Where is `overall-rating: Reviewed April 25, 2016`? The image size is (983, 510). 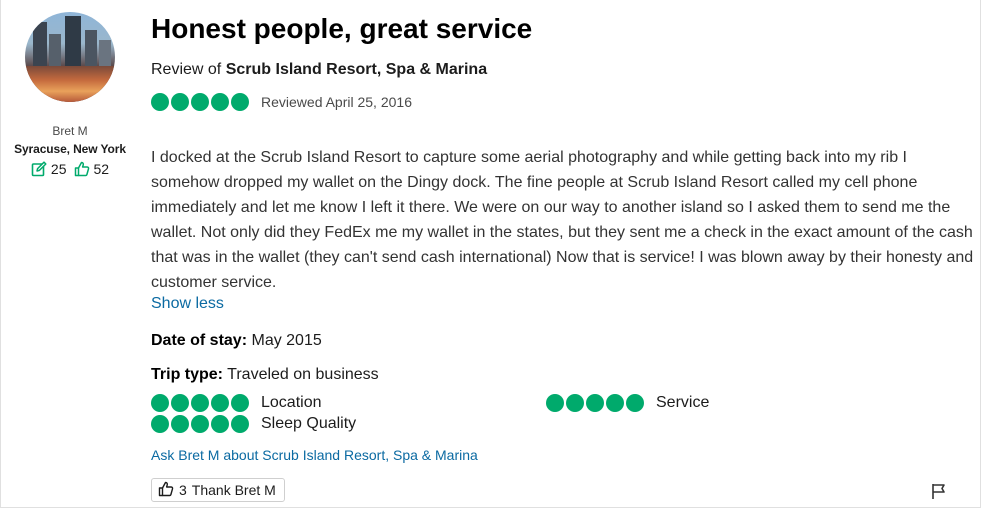 overall-rating: Reviewed April 25, 2016 is located at coordinates (281, 102).